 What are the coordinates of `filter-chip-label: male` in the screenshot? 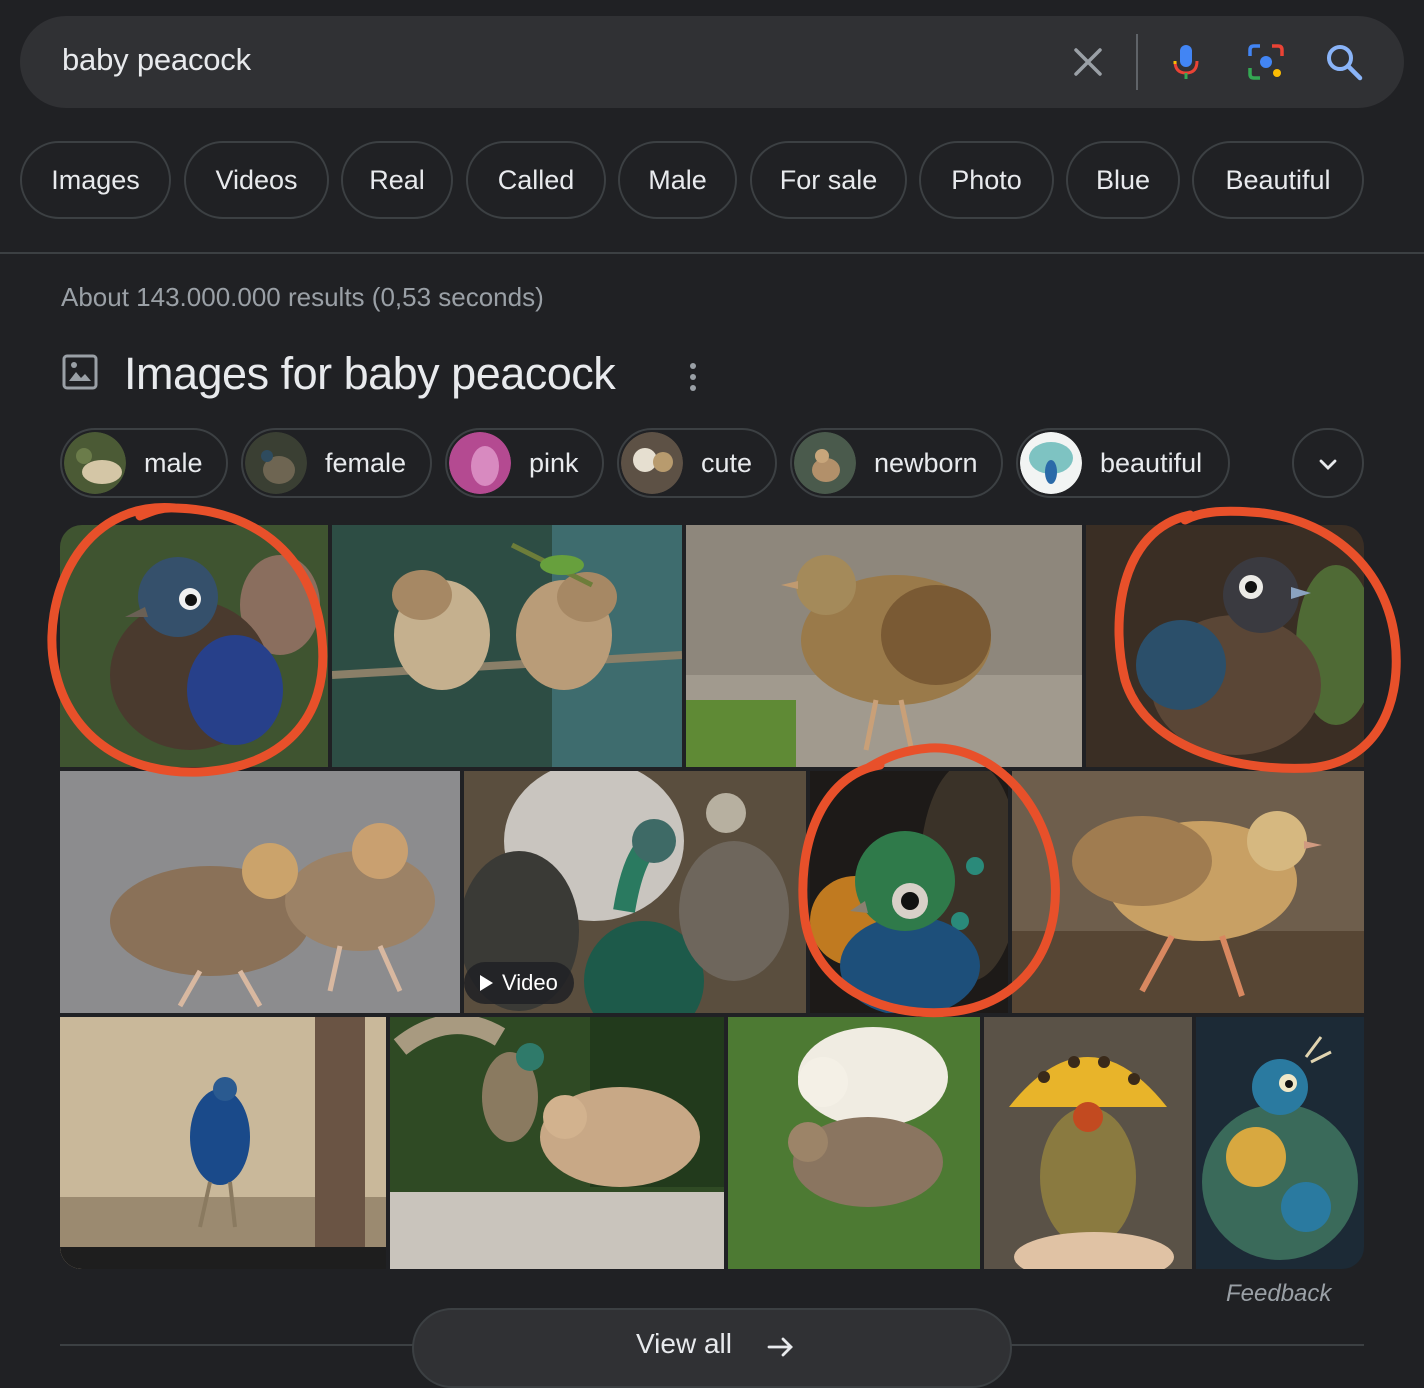 It's located at (173, 463).